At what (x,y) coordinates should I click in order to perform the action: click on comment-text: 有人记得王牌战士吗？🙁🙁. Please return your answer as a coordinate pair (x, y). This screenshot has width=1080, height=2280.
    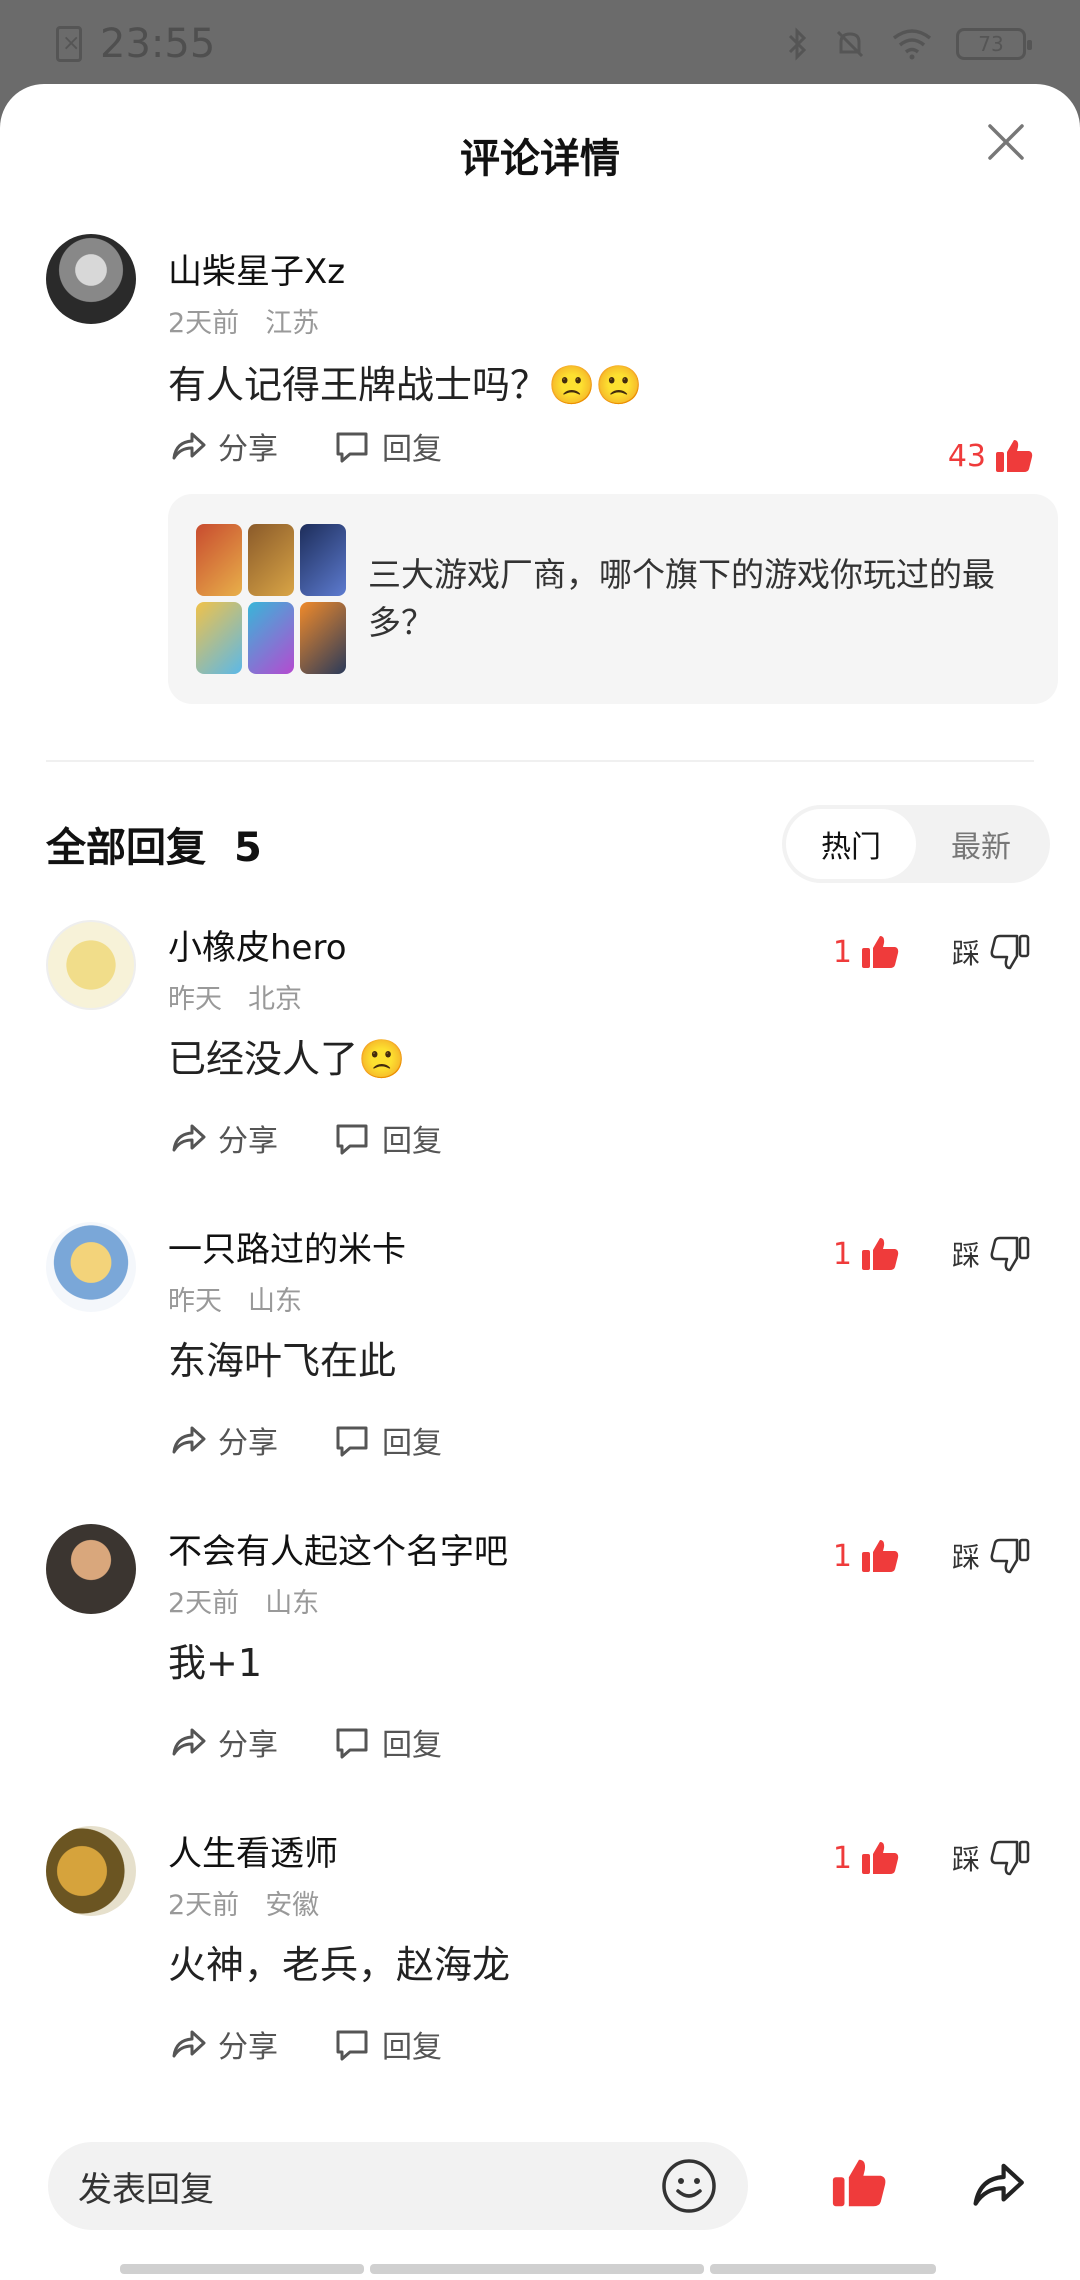
    Looking at the image, I should click on (405, 385).